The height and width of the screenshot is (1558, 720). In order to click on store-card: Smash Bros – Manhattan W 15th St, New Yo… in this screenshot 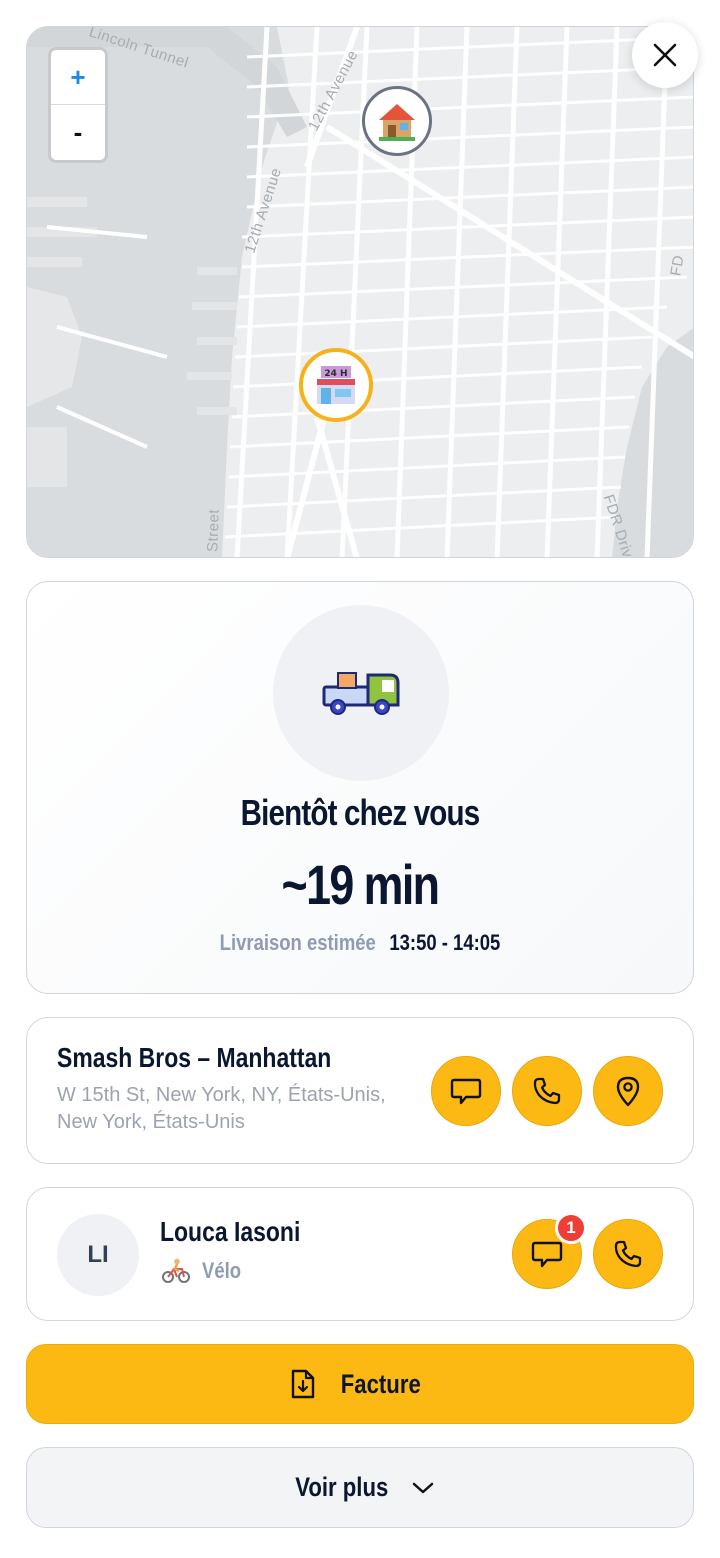, I will do `click(360, 1090)`.